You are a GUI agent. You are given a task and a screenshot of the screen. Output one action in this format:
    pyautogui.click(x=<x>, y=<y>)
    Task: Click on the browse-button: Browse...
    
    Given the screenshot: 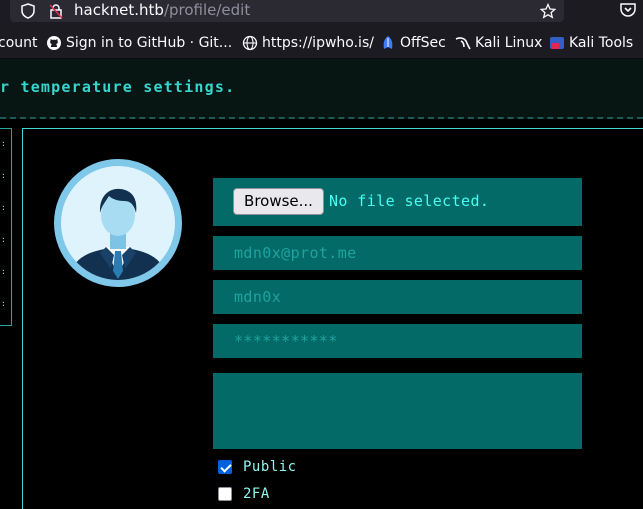 What is the action you would take?
    pyautogui.click(x=278, y=201)
    